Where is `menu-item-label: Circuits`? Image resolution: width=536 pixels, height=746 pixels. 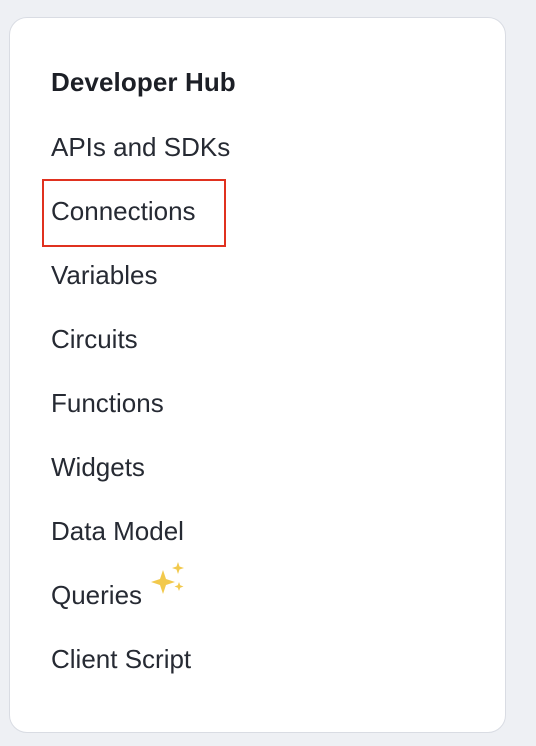 menu-item-label: Circuits is located at coordinates (94, 339).